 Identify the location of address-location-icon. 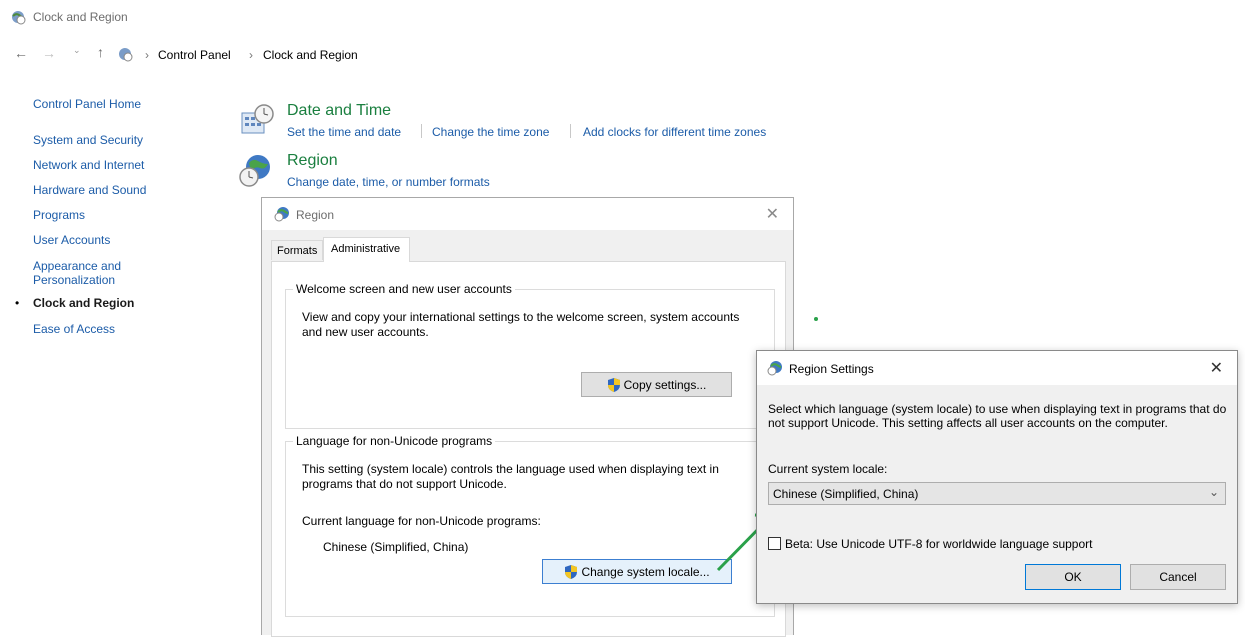
(125, 54).